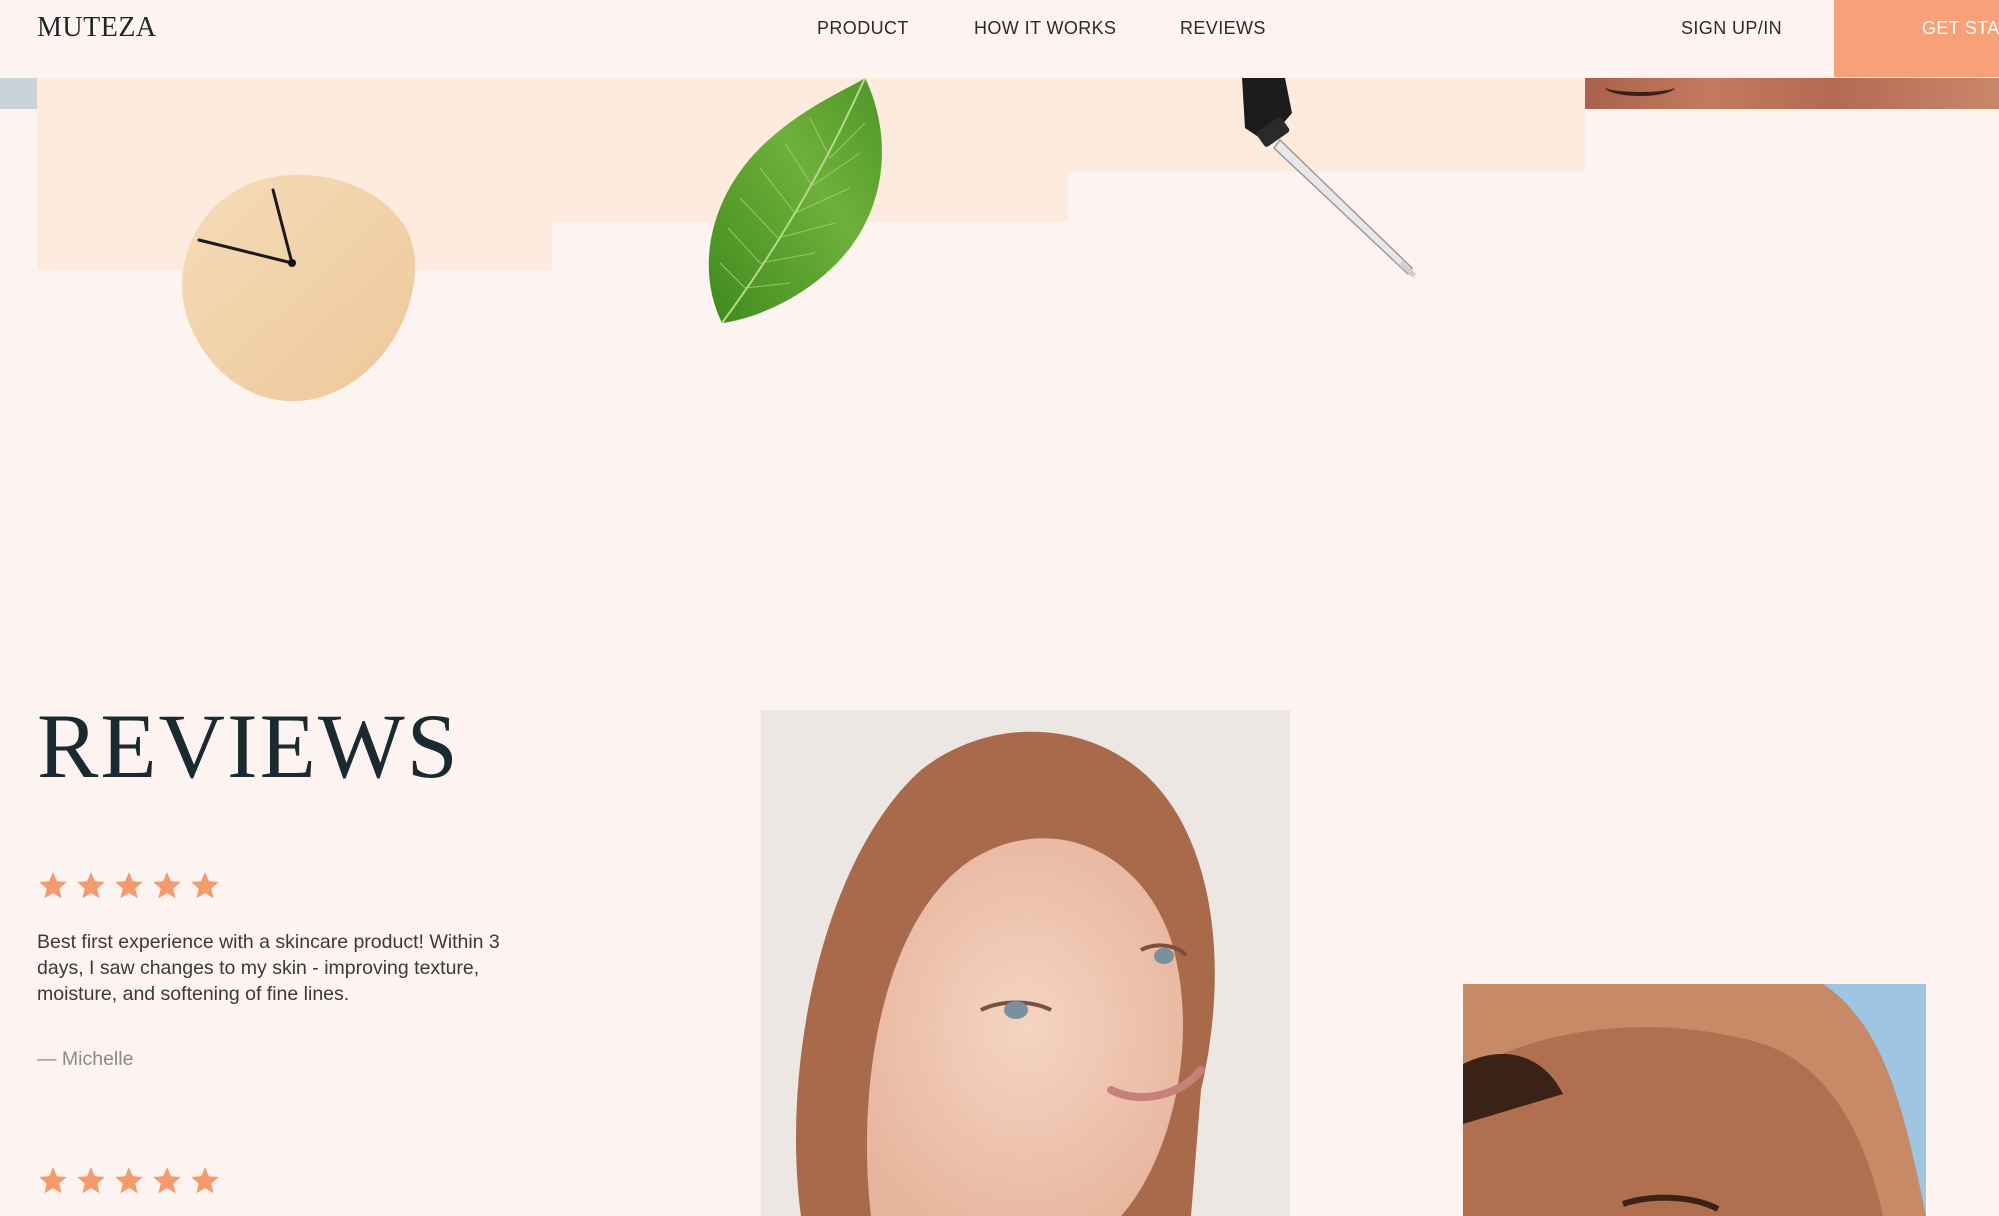  Describe the element at coordinates (1045, 28) in the screenshot. I see `nav-link-how-it-works: HOW IT WORKS` at that location.